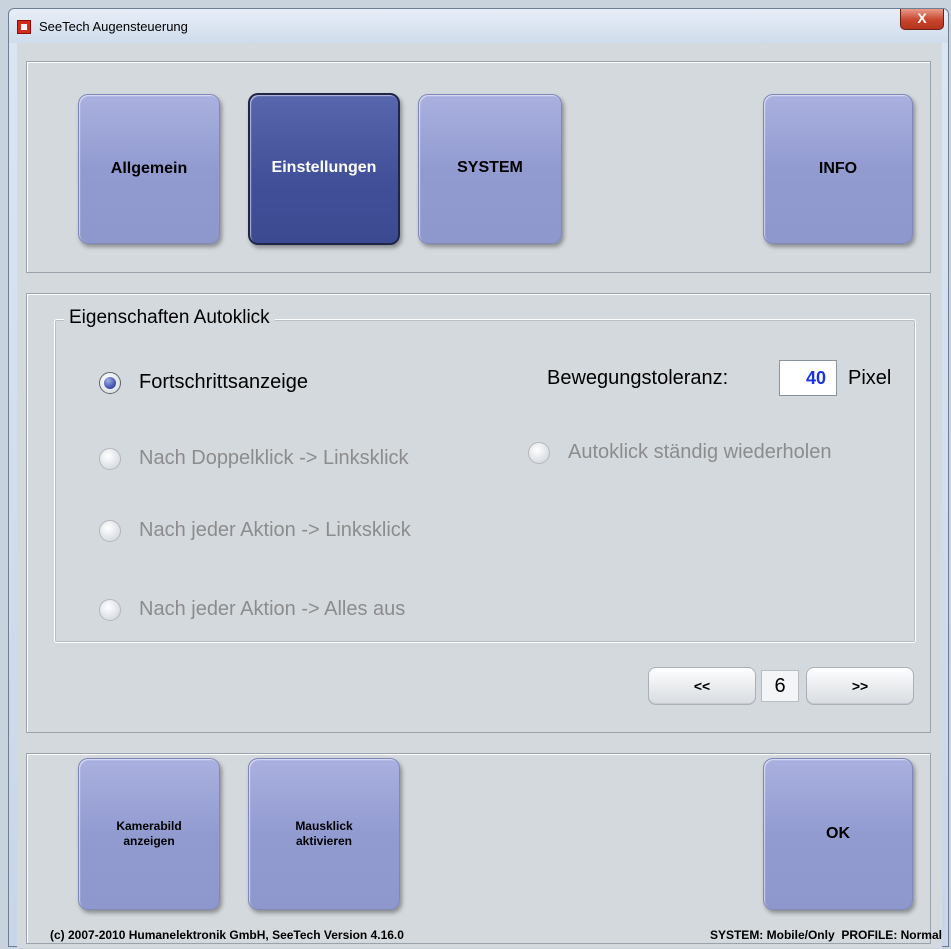 The height and width of the screenshot is (949, 951). Describe the element at coordinates (638, 378) in the screenshot. I see `tolerance-label: Bewegungstoleranz:` at that location.